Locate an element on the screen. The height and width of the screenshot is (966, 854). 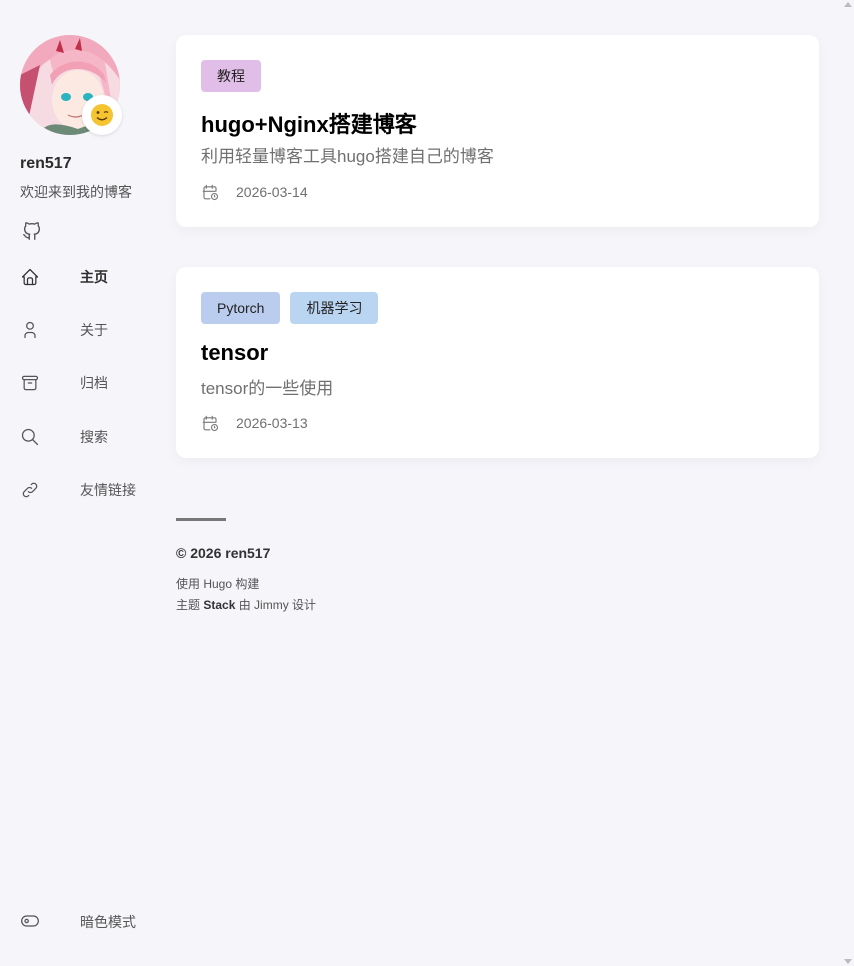
menu-item-search: 搜索 is located at coordinates (85, 437).